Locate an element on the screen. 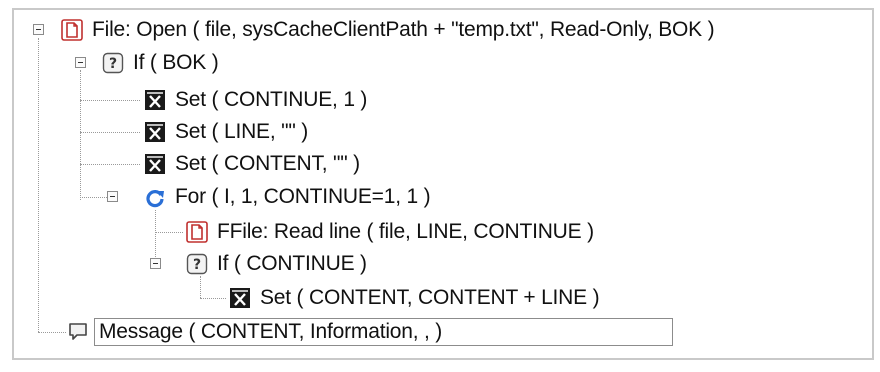  tree-node-for-loop: For ( I, 1, CONTINUE=1, 1 ) is located at coordinates (287, 197).